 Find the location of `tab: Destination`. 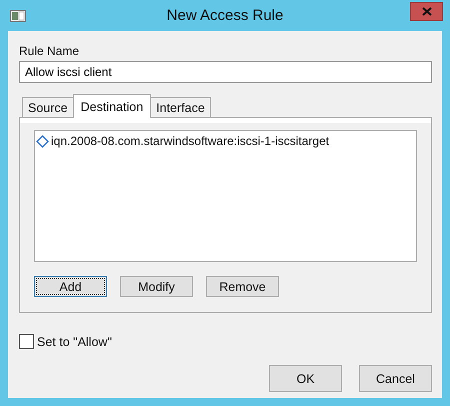

tab: Destination is located at coordinates (112, 106).